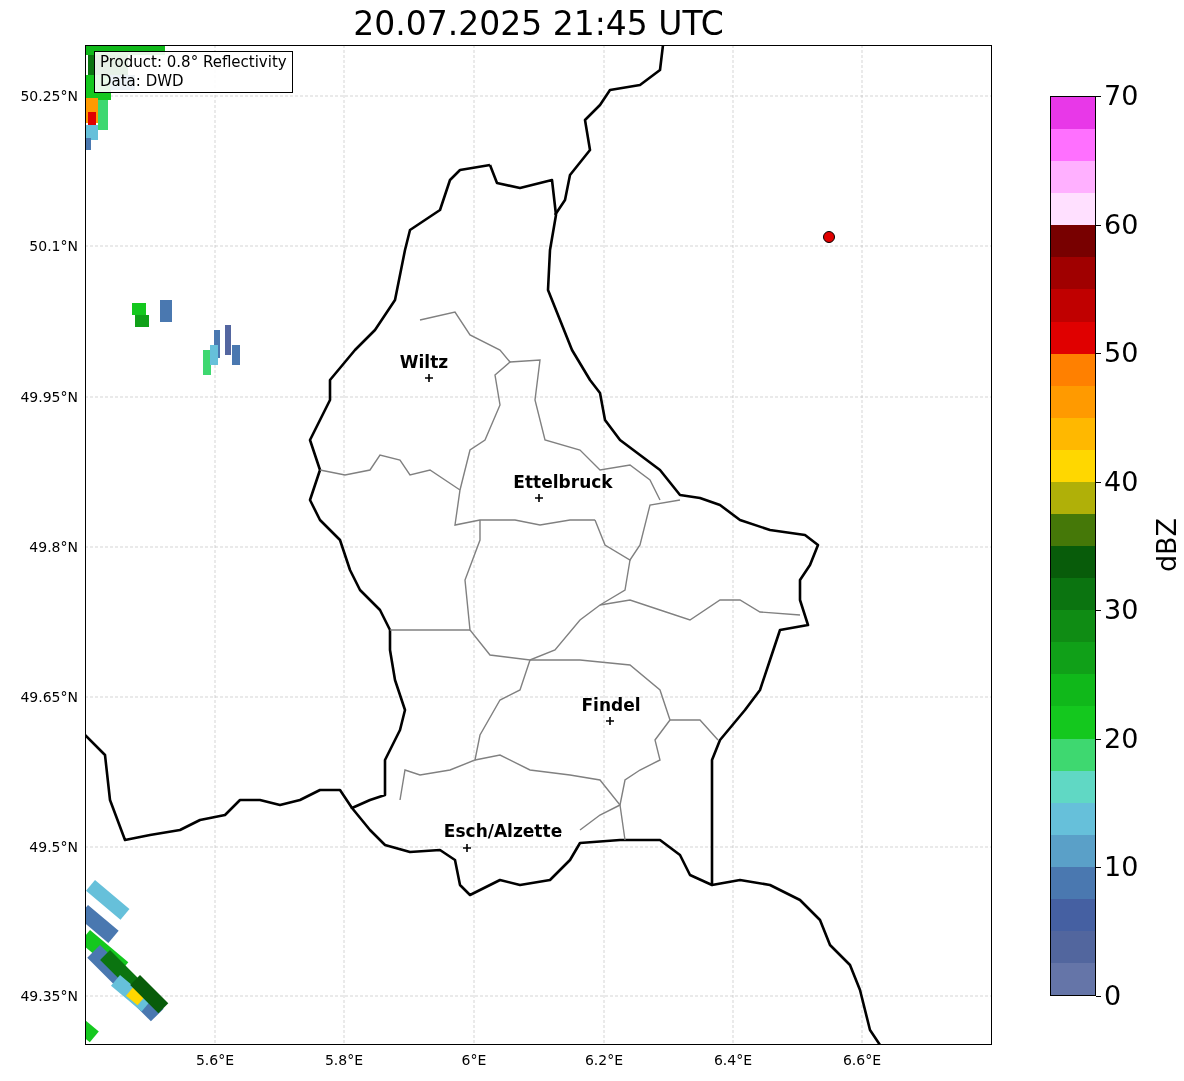 This screenshot has width=1184, height=1081. Describe the element at coordinates (1121, 867) in the screenshot. I see `colorbar-tick-label: 10` at that location.